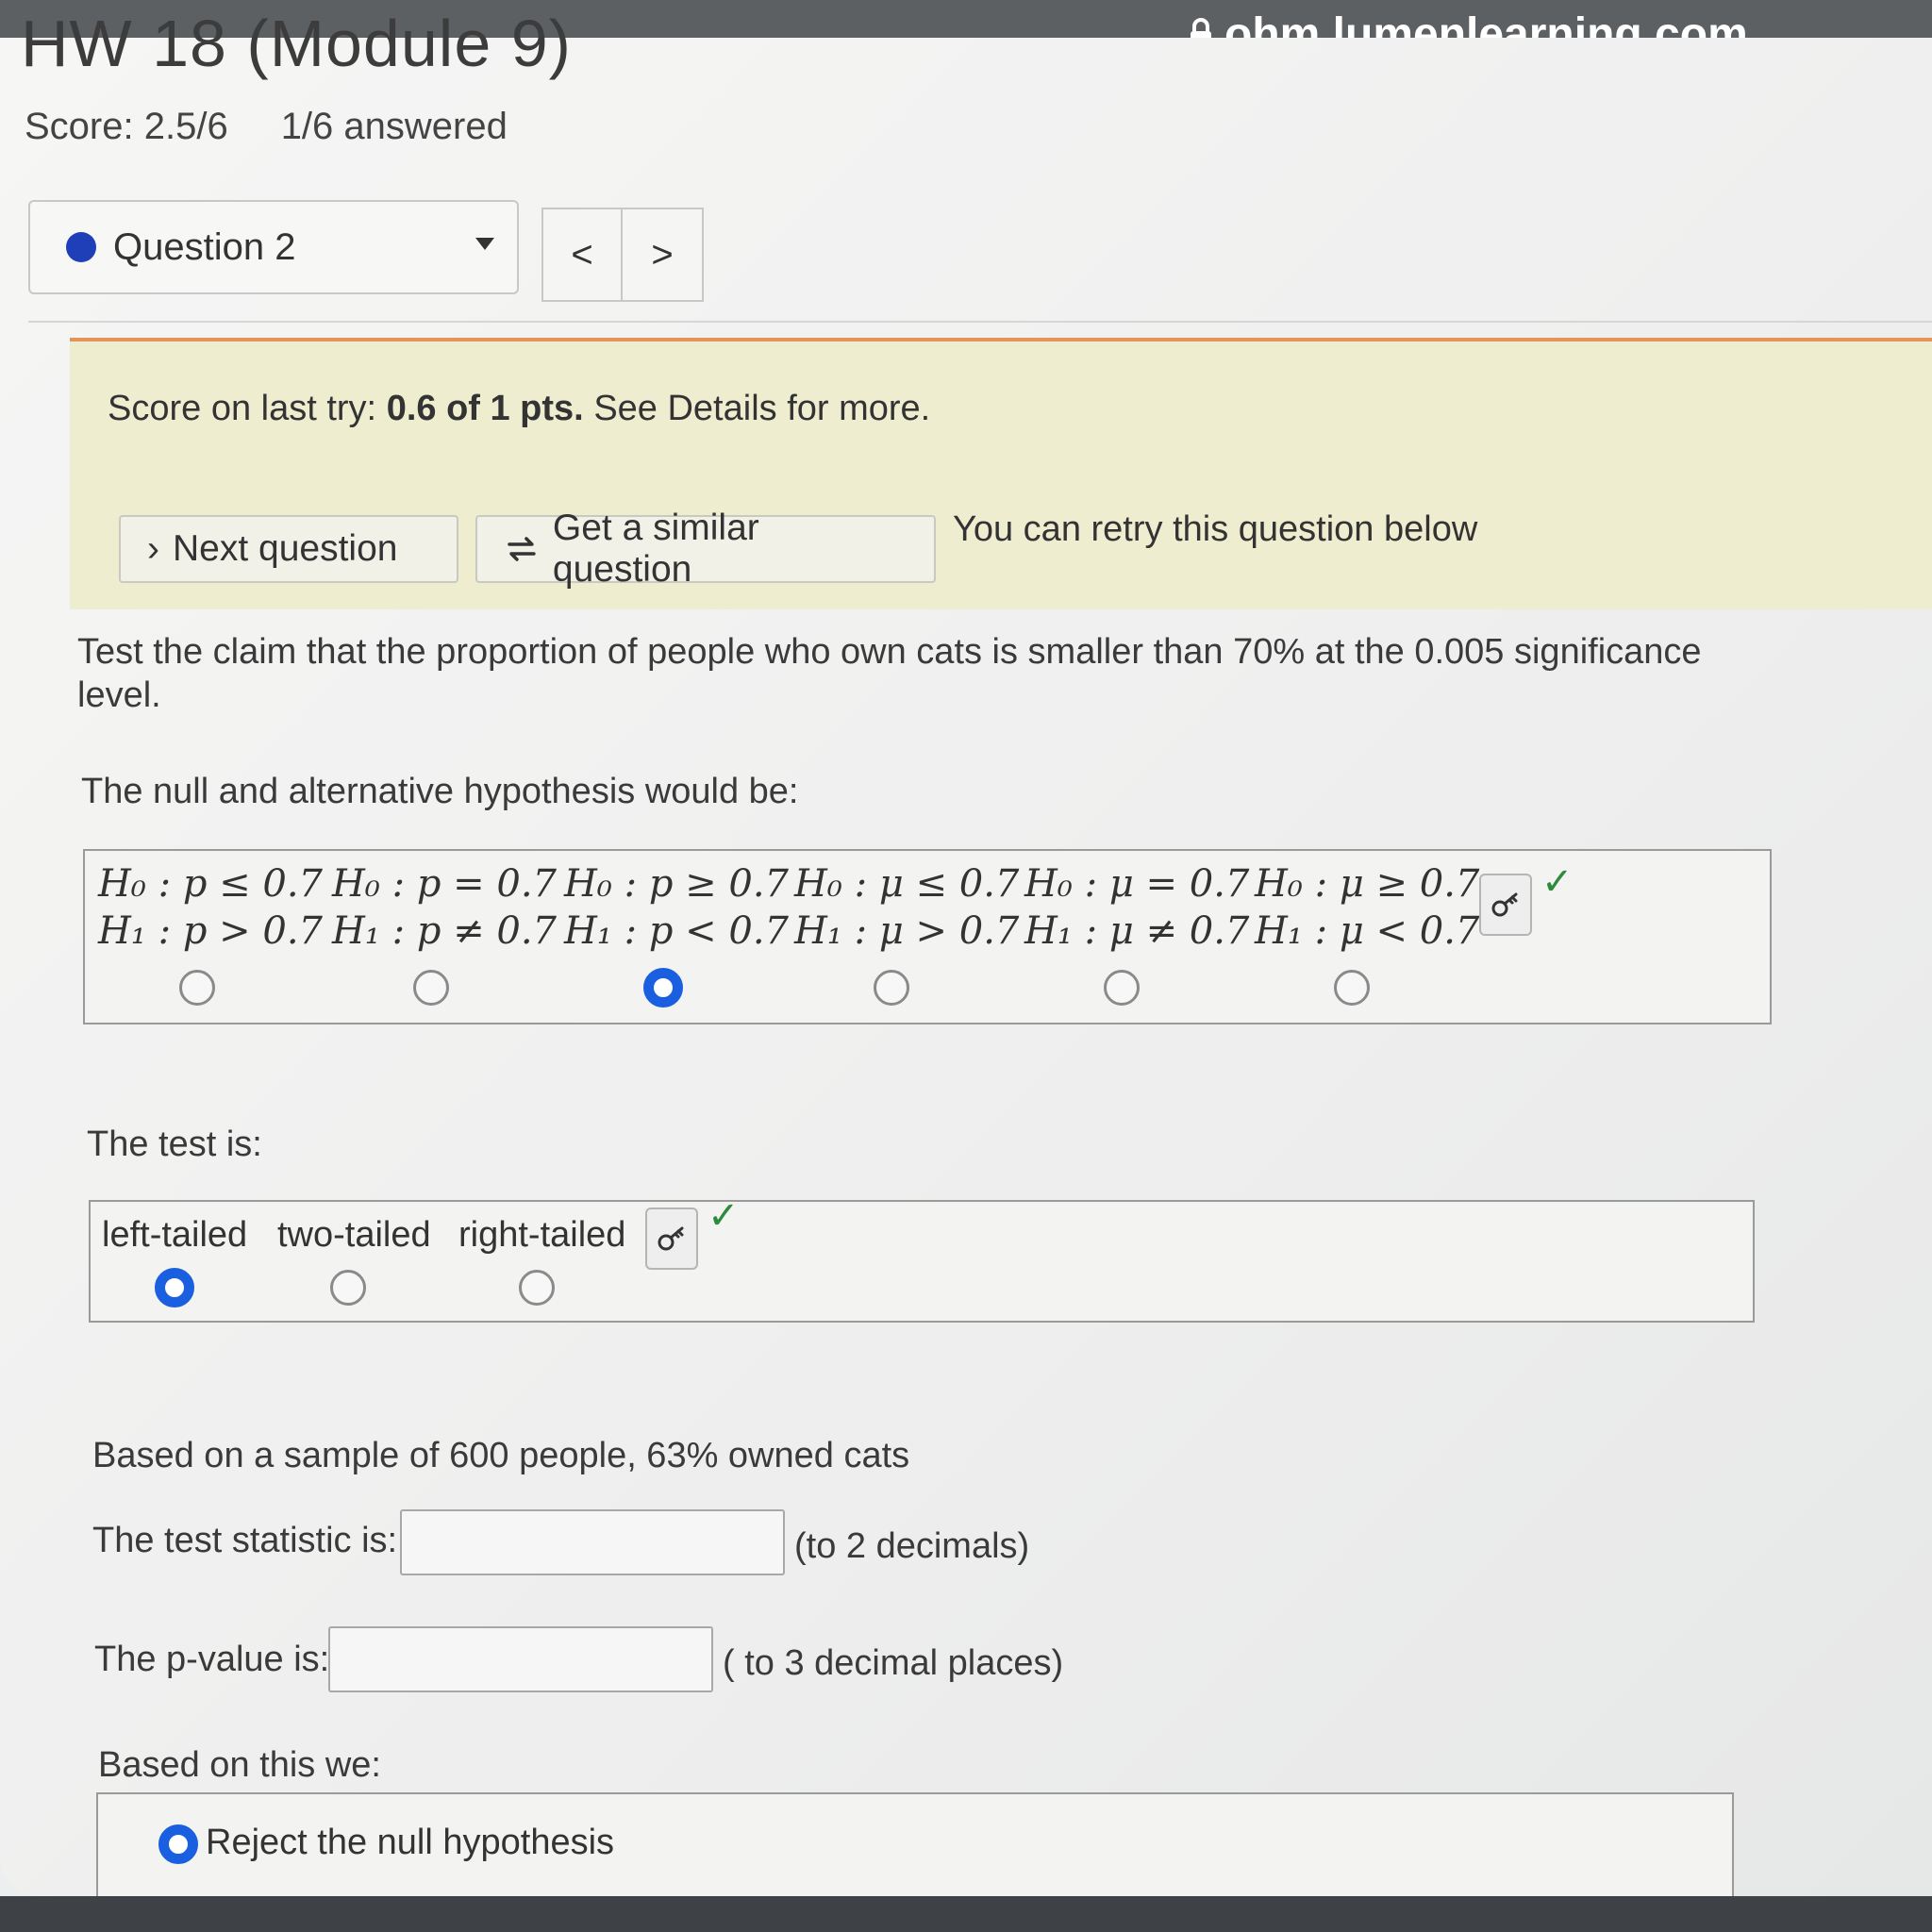 Image resolution: width=1932 pixels, height=1932 pixels. What do you see at coordinates (1137, 931) in the screenshot?
I see `h1-text: H₁ : μ ≠ 0.7` at bounding box center [1137, 931].